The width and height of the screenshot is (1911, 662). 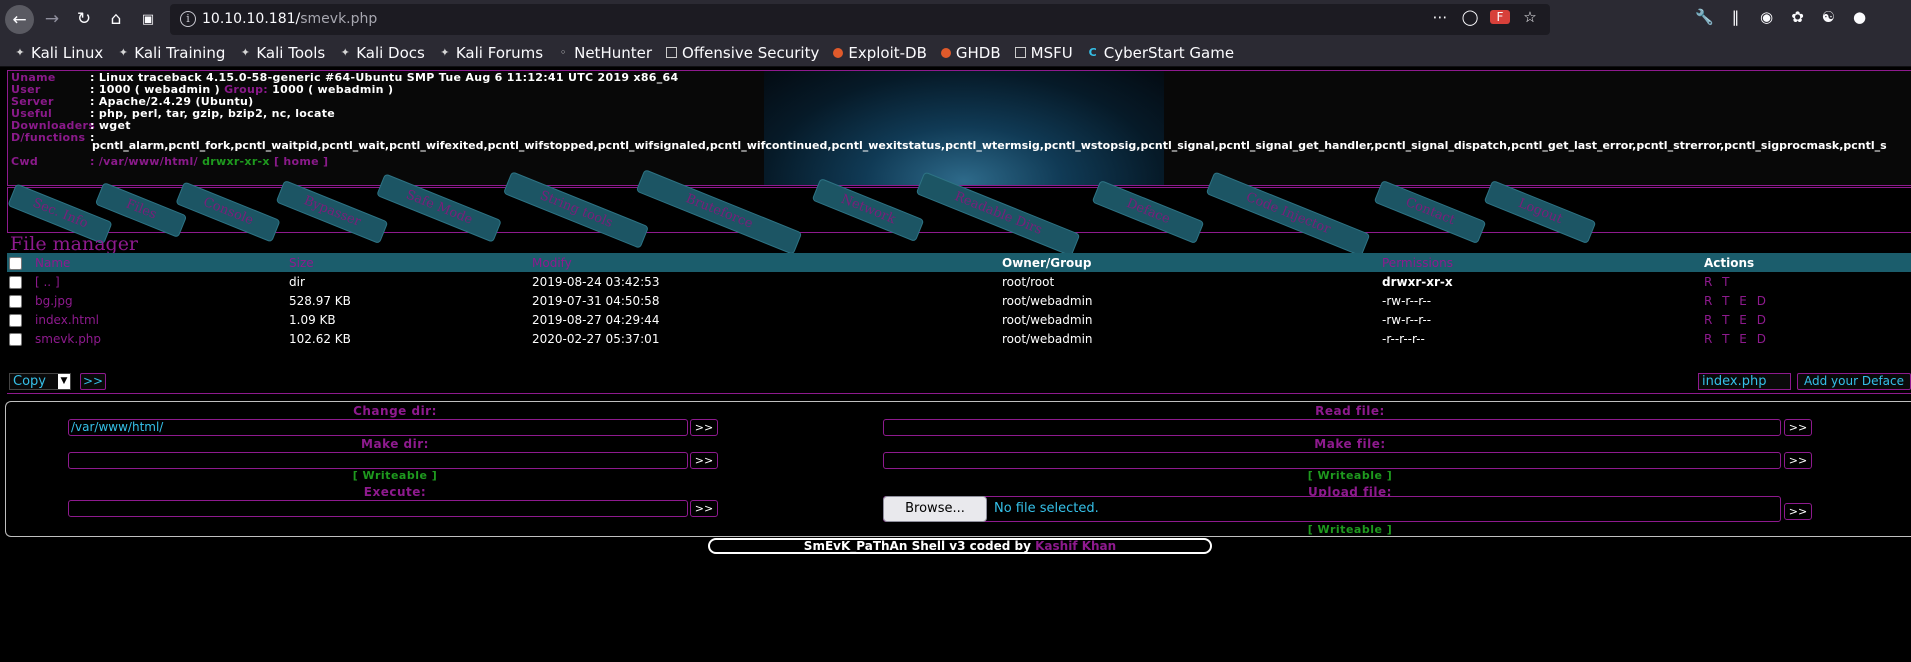 I want to click on file-name-link: [ .. ], so click(x=160, y=281).